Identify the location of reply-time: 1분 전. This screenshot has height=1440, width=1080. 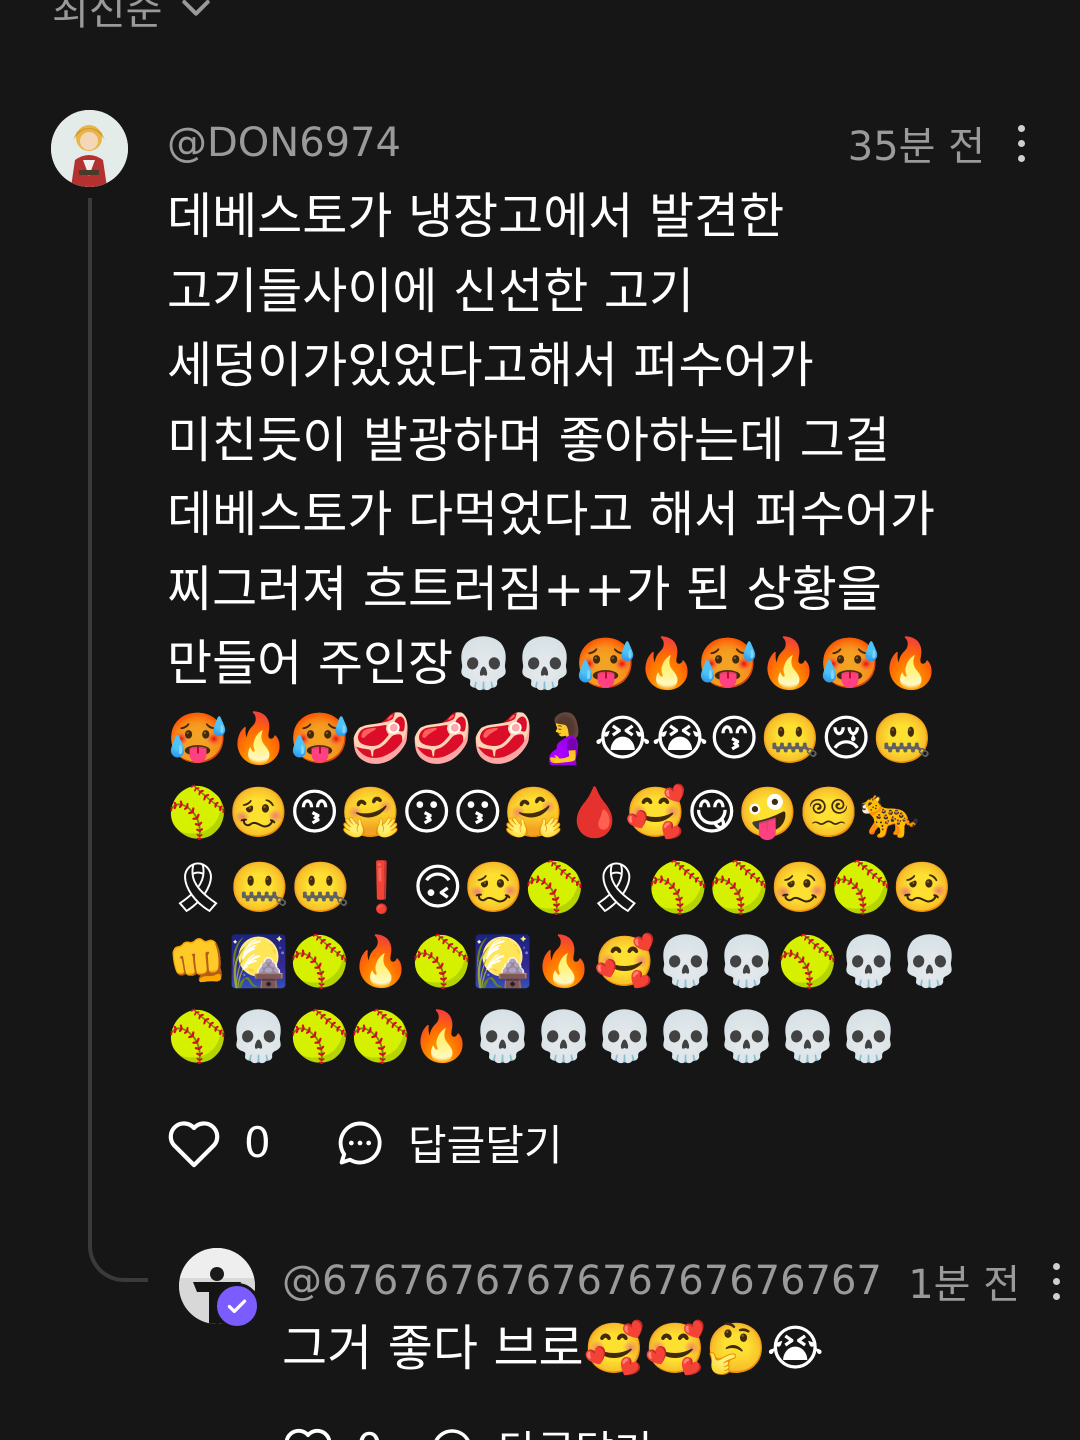
(964, 1285).